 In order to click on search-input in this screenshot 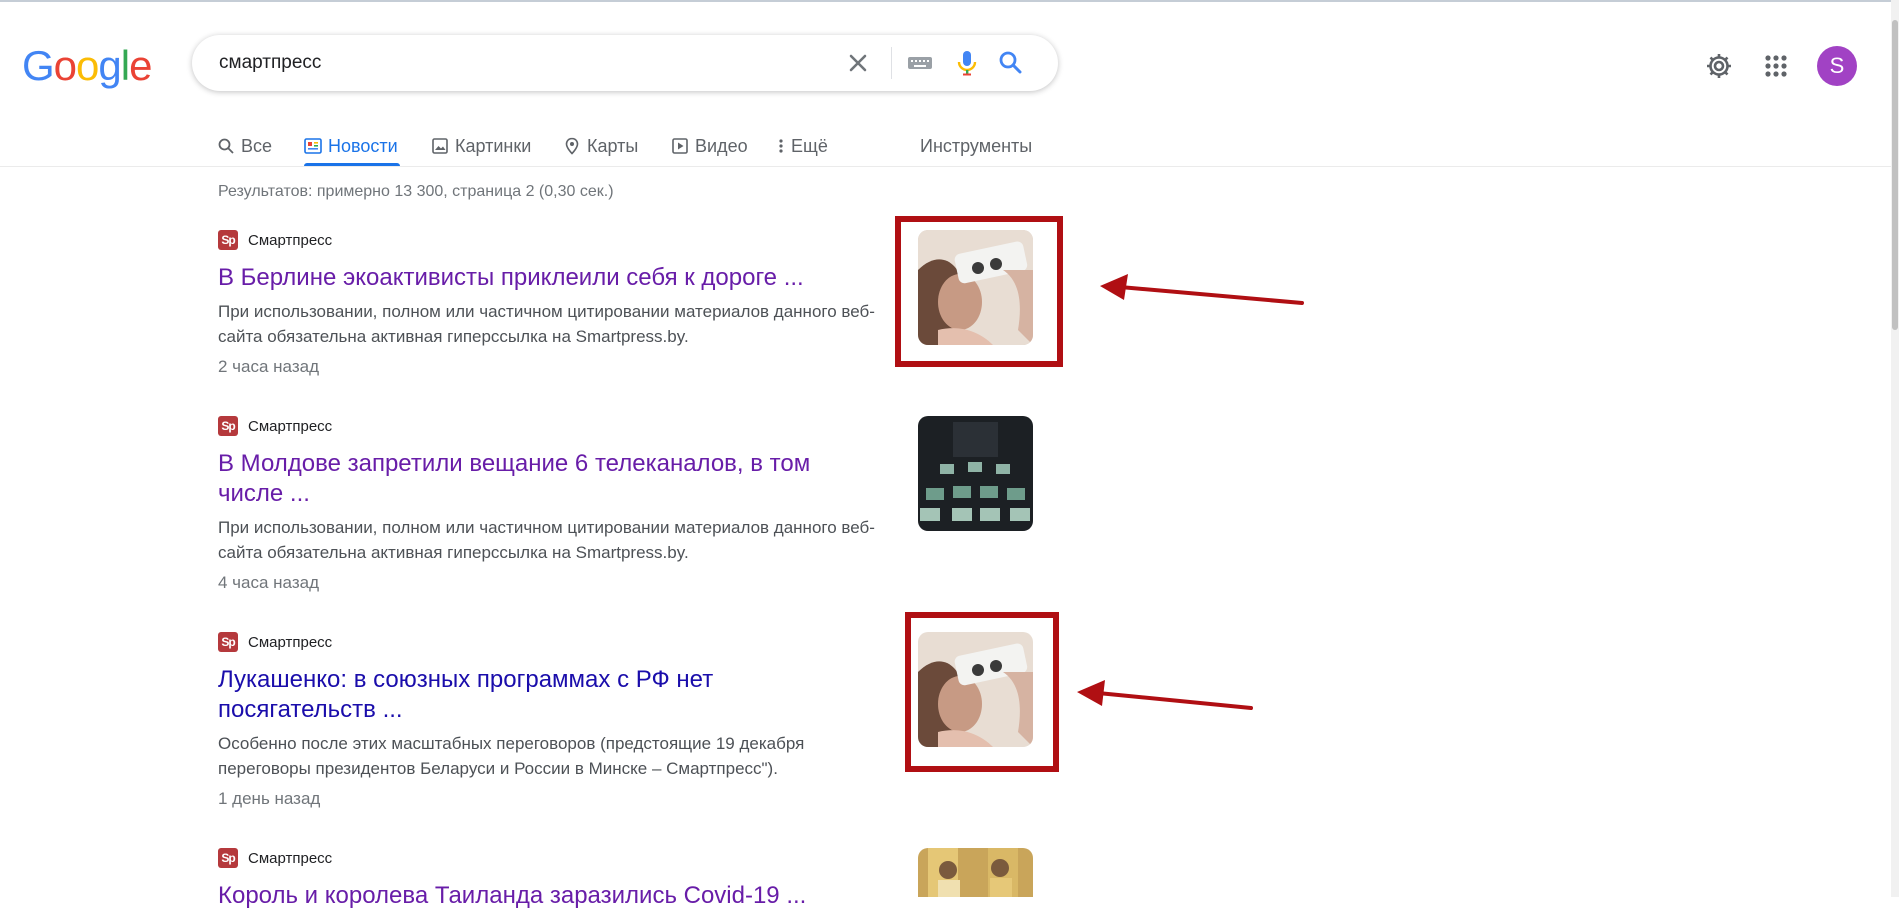, I will do `click(509, 63)`.